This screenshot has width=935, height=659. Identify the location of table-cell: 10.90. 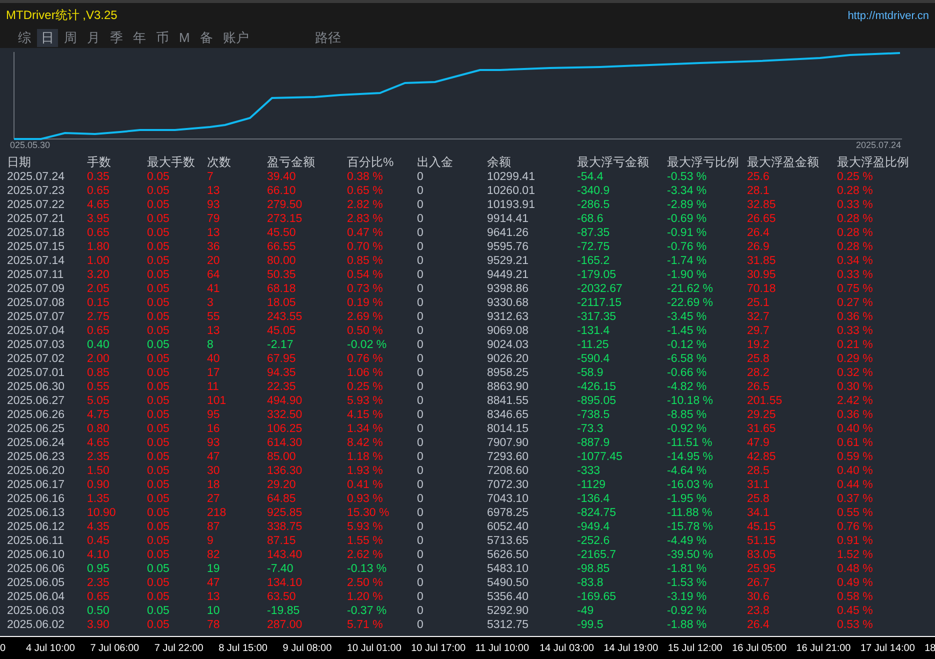
(101, 513).